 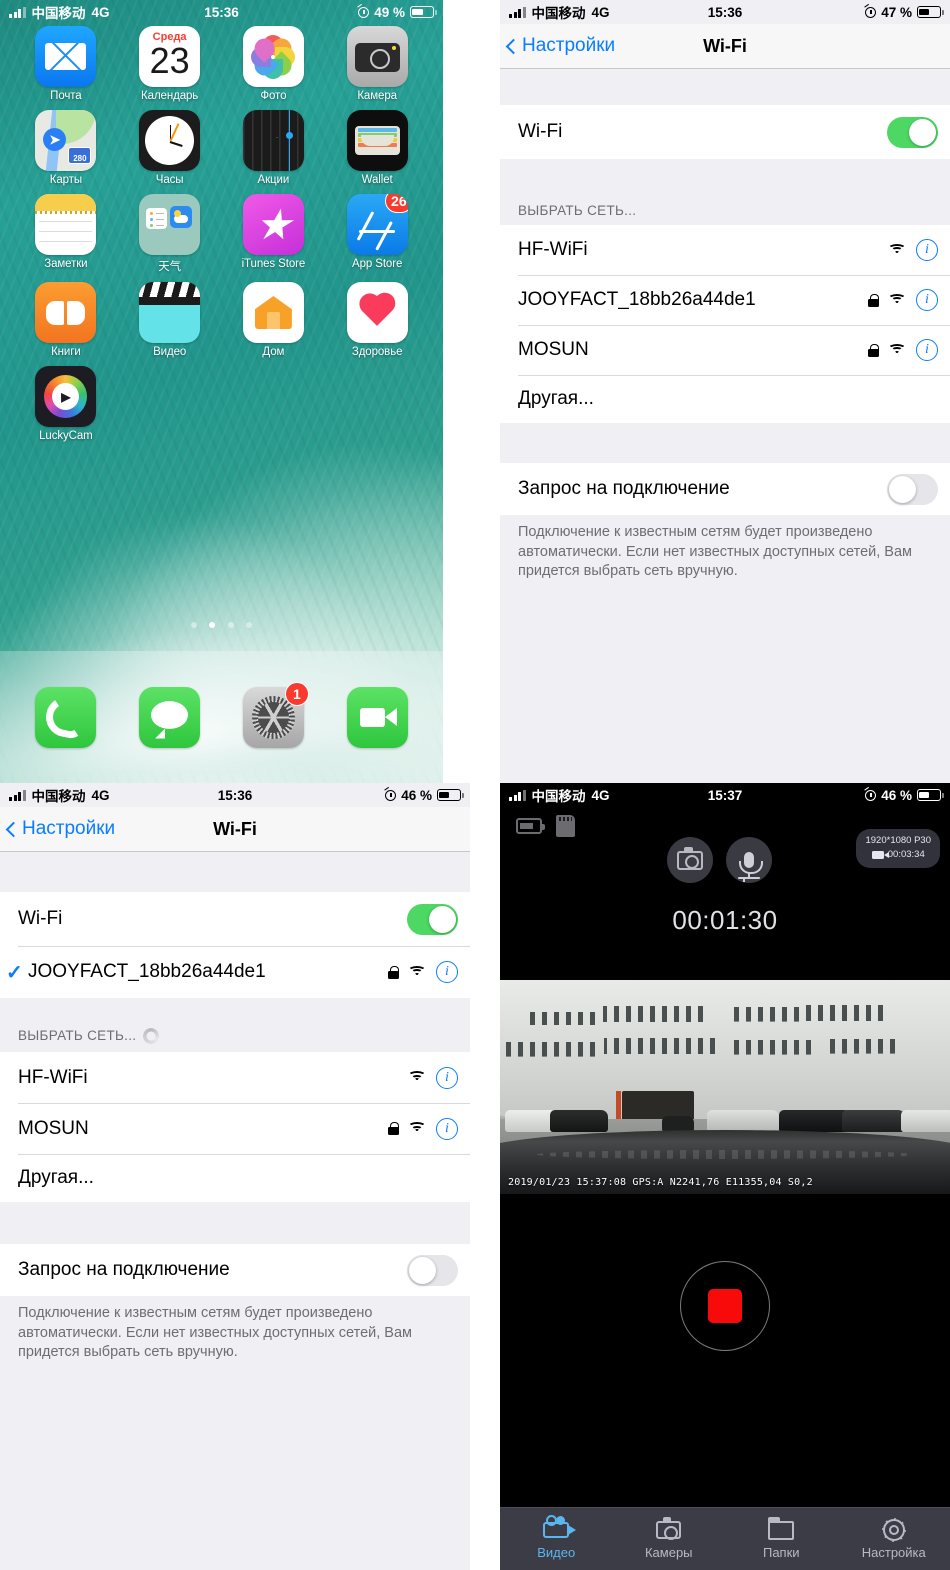 I want to click on app-label: 天气, so click(x=170, y=267).